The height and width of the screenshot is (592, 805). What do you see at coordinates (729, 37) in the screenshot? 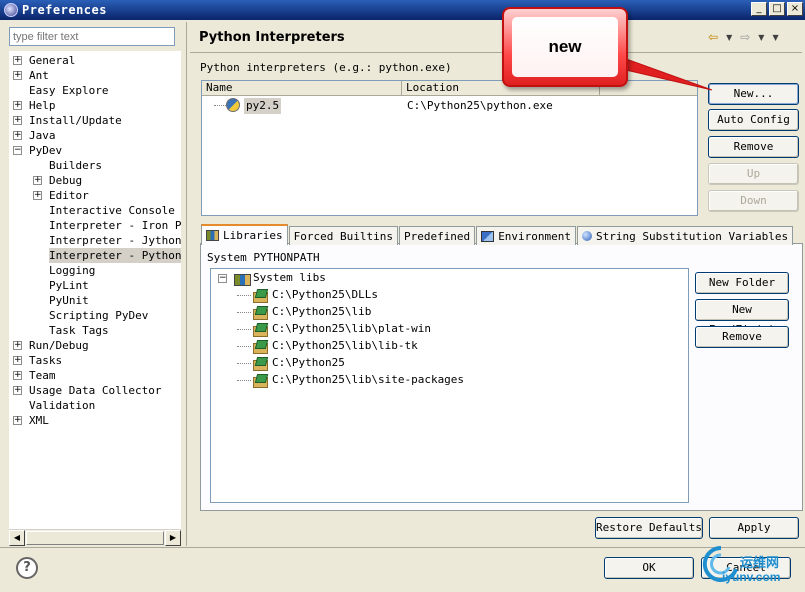
I see `back-dropdown-icon: ▼` at bounding box center [729, 37].